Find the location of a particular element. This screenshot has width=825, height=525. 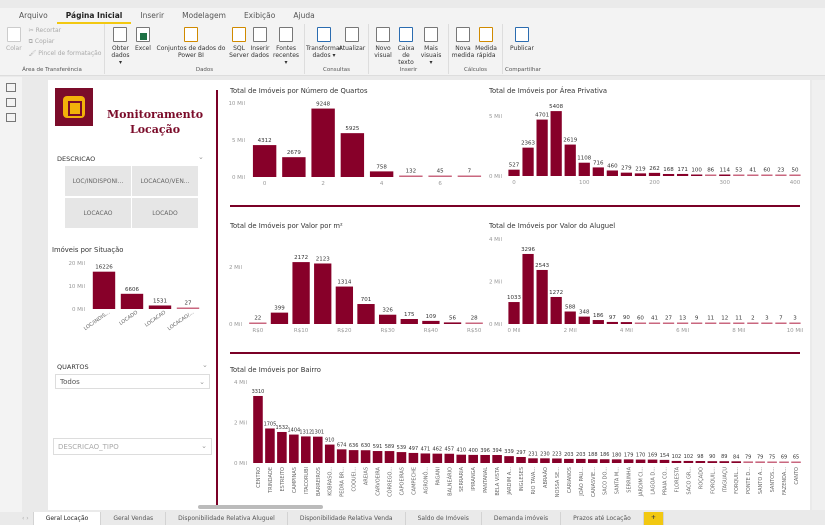

data-label: 114 is located at coordinates (724, 171).